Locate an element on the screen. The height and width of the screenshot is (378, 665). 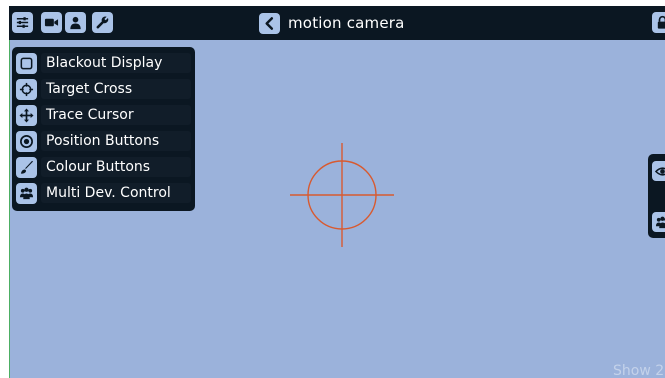
lock-button is located at coordinates (658, 22).